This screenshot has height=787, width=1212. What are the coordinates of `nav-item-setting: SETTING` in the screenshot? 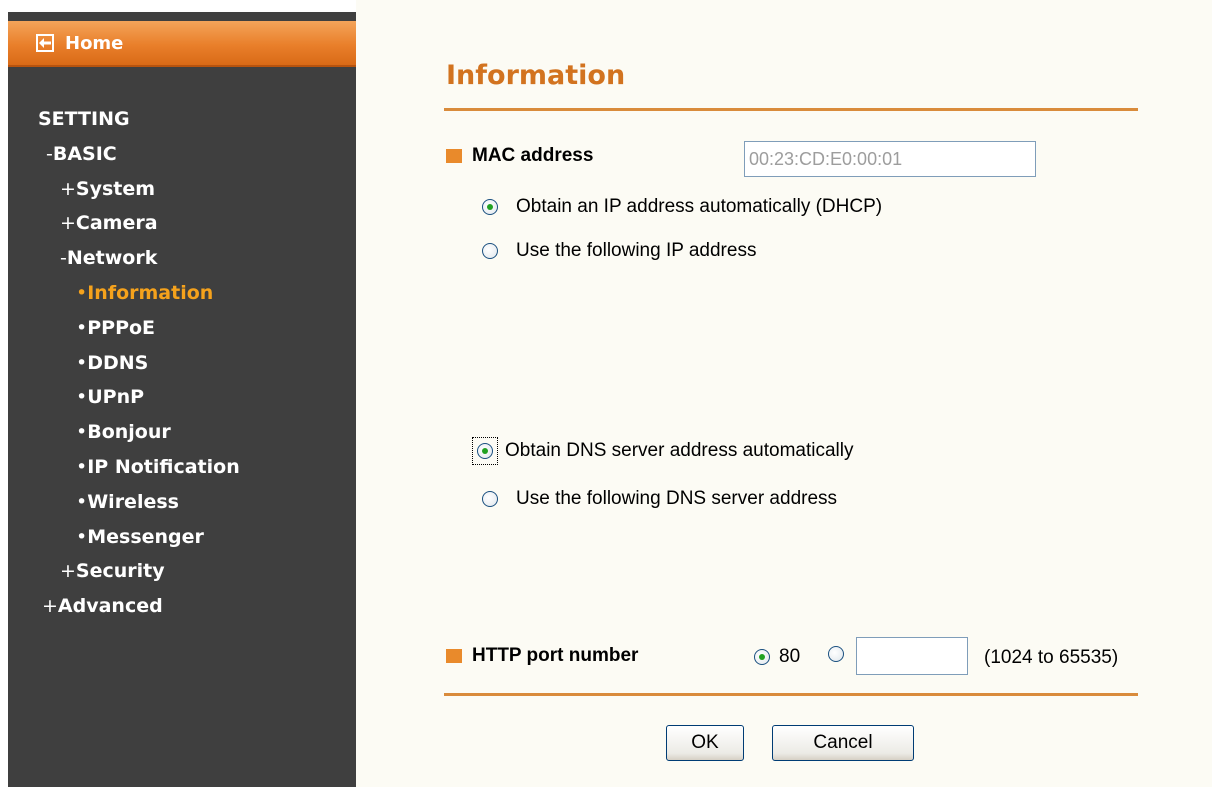 It's located at (182, 119).